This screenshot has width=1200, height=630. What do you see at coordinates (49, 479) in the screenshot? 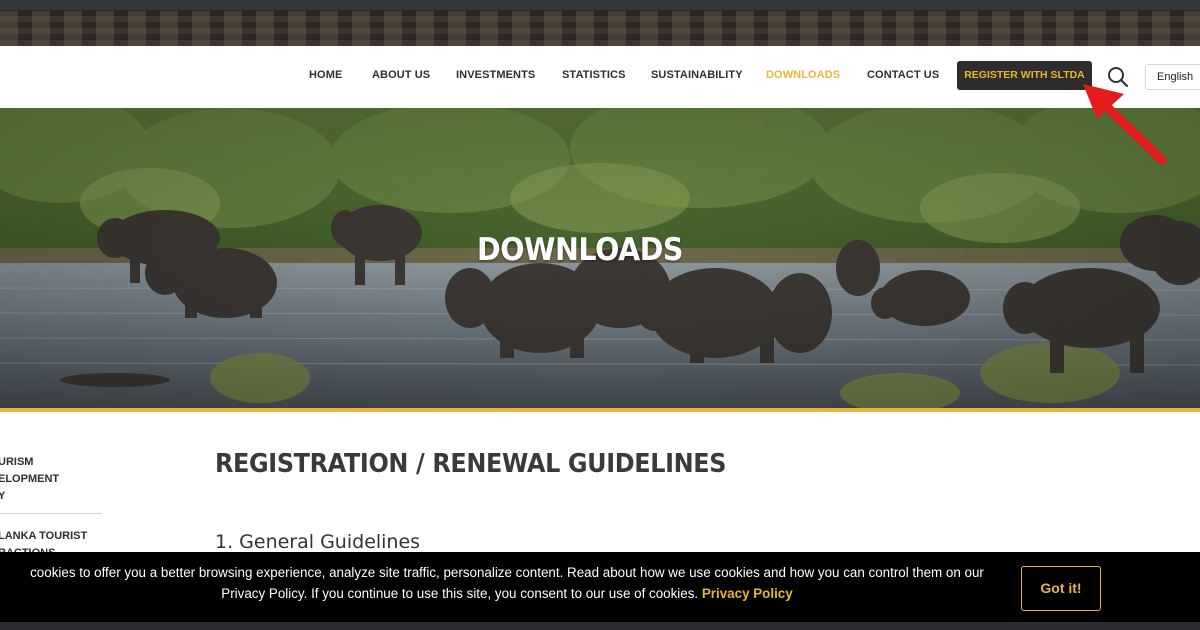
I see `sidebar-link-tourism-development: URISM ELOPMENT Y` at bounding box center [49, 479].